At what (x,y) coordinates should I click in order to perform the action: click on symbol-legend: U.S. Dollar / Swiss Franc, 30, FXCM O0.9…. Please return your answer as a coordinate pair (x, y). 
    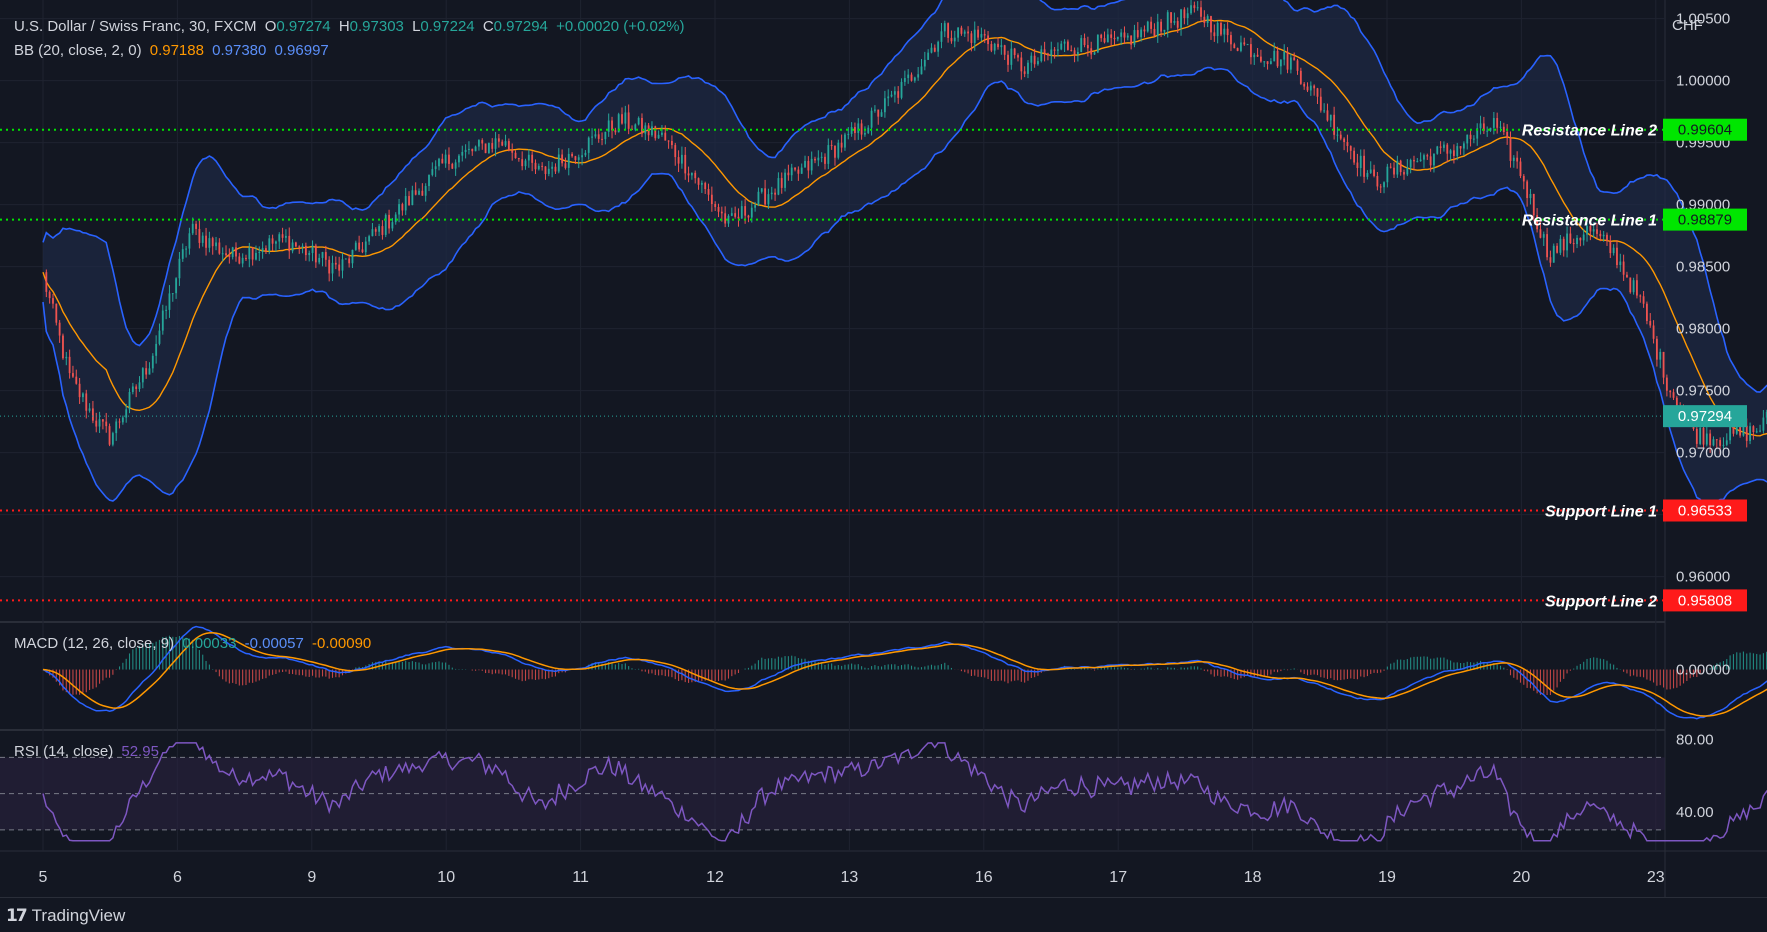
    Looking at the image, I should click on (351, 26).